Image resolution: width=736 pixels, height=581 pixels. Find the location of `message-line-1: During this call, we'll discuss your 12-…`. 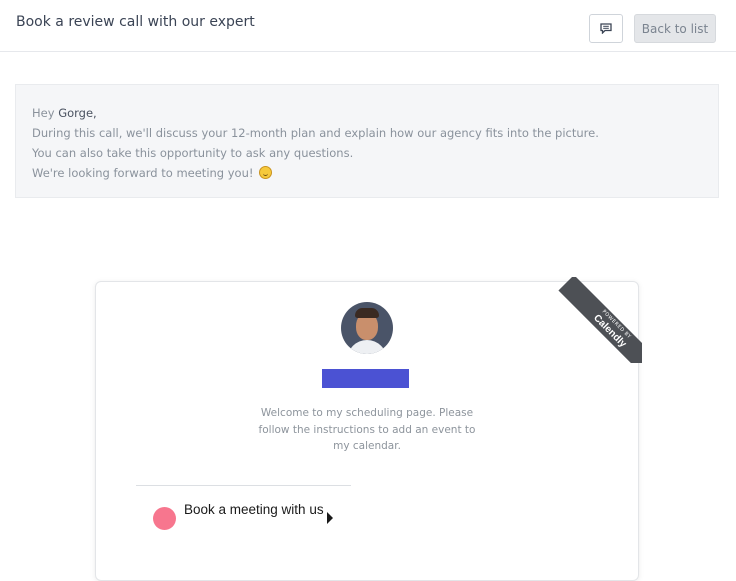

message-line-1: During this call, we'll discuss your 12-… is located at coordinates (315, 133).